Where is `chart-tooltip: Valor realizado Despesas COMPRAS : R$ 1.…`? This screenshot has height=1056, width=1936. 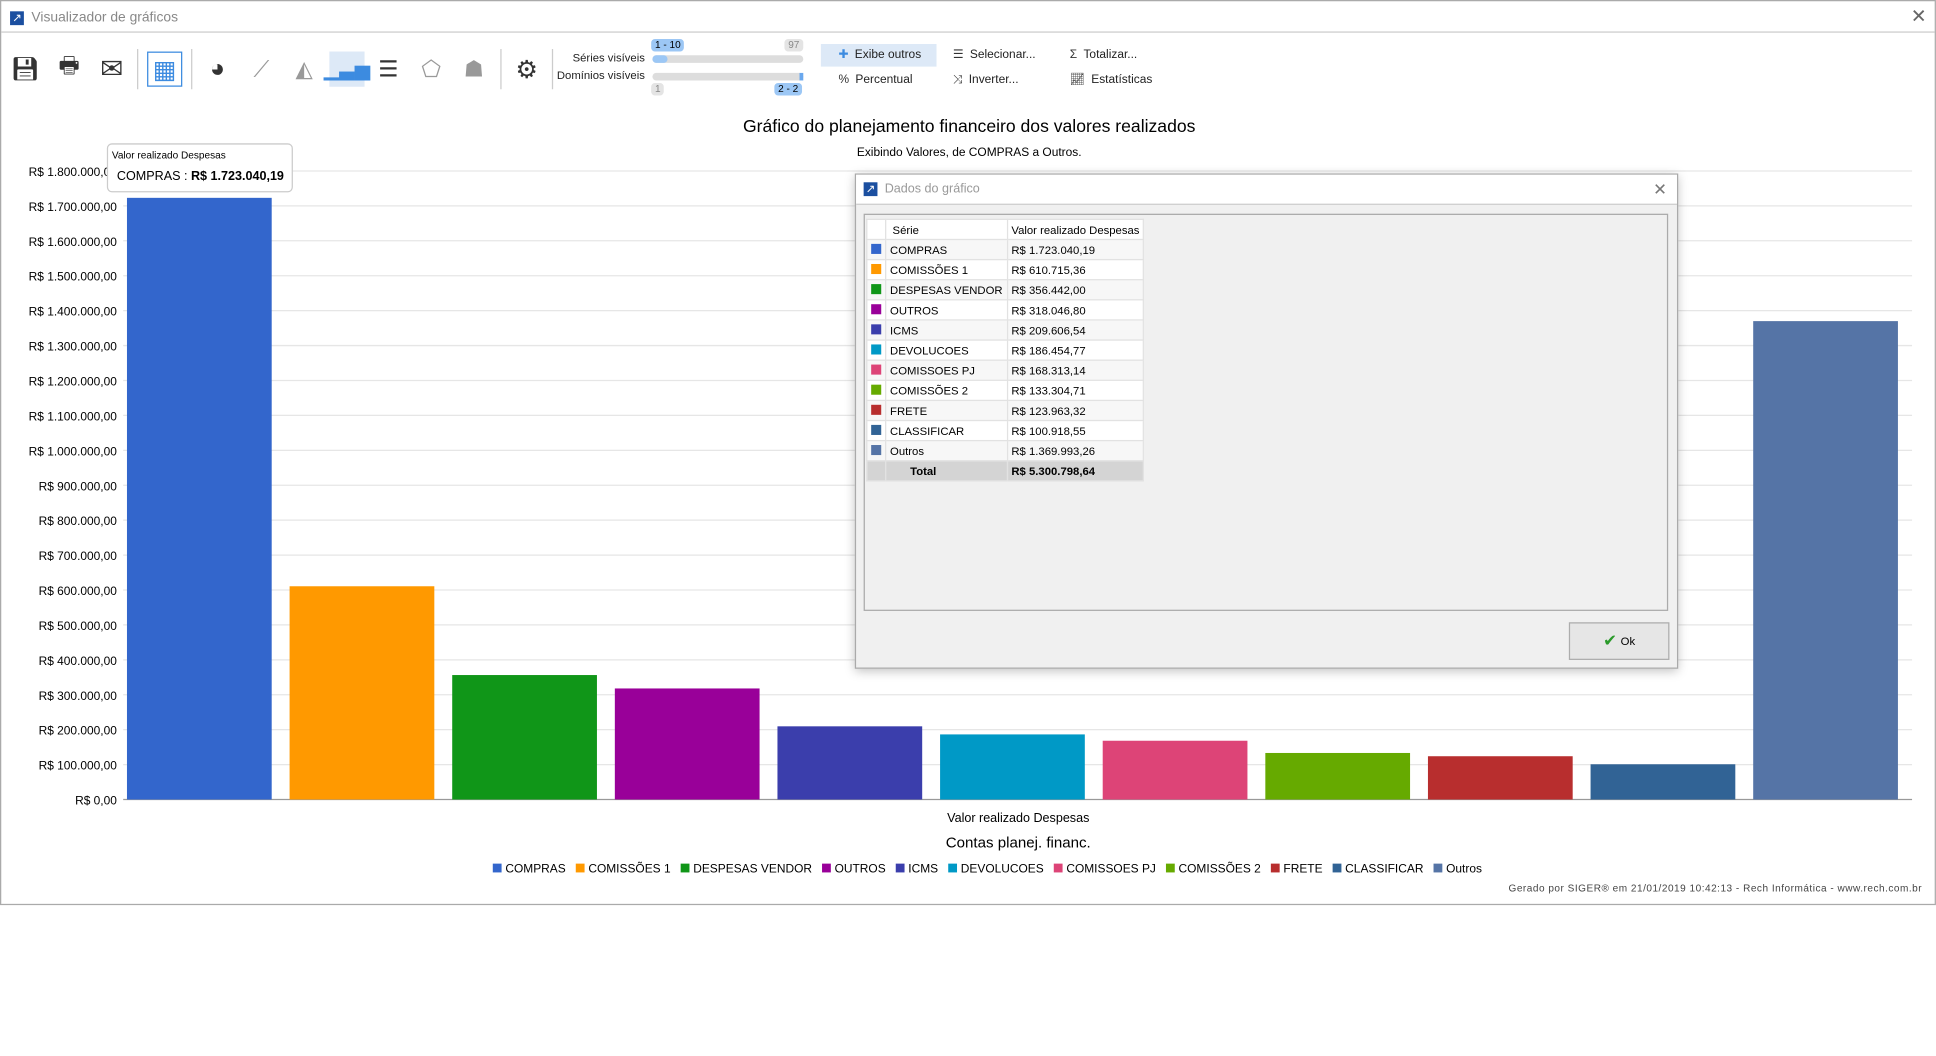
chart-tooltip: Valor realizado Despesas COMPRAS : R$ 1.… is located at coordinates (199, 168).